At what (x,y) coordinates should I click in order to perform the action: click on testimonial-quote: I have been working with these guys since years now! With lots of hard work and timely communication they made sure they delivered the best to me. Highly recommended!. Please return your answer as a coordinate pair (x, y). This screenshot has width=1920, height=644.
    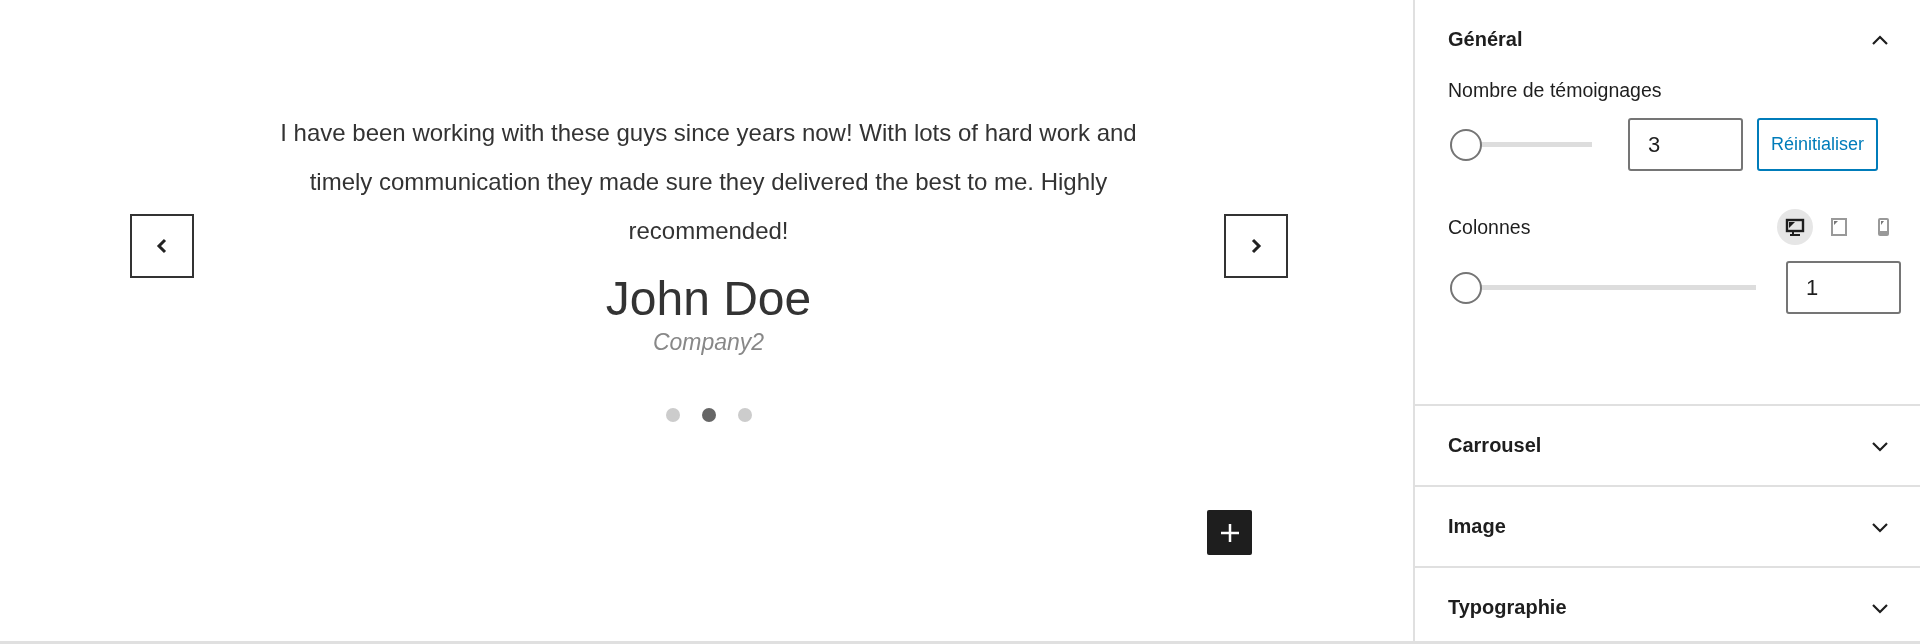
    Looking at the image, I should click on (708, 182).